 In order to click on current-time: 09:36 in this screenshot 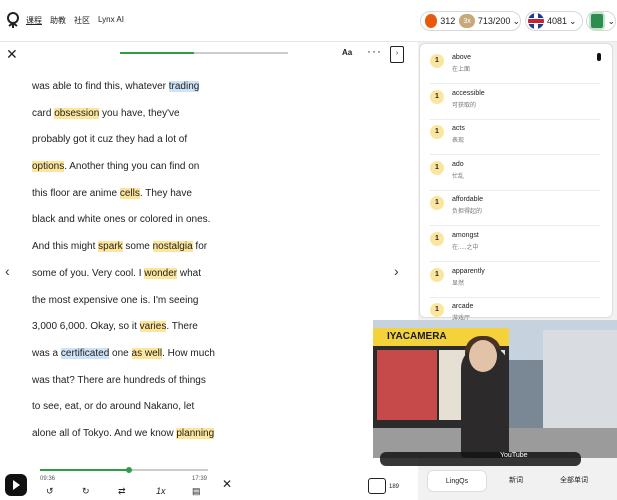, I will do `click(48, 479)`.